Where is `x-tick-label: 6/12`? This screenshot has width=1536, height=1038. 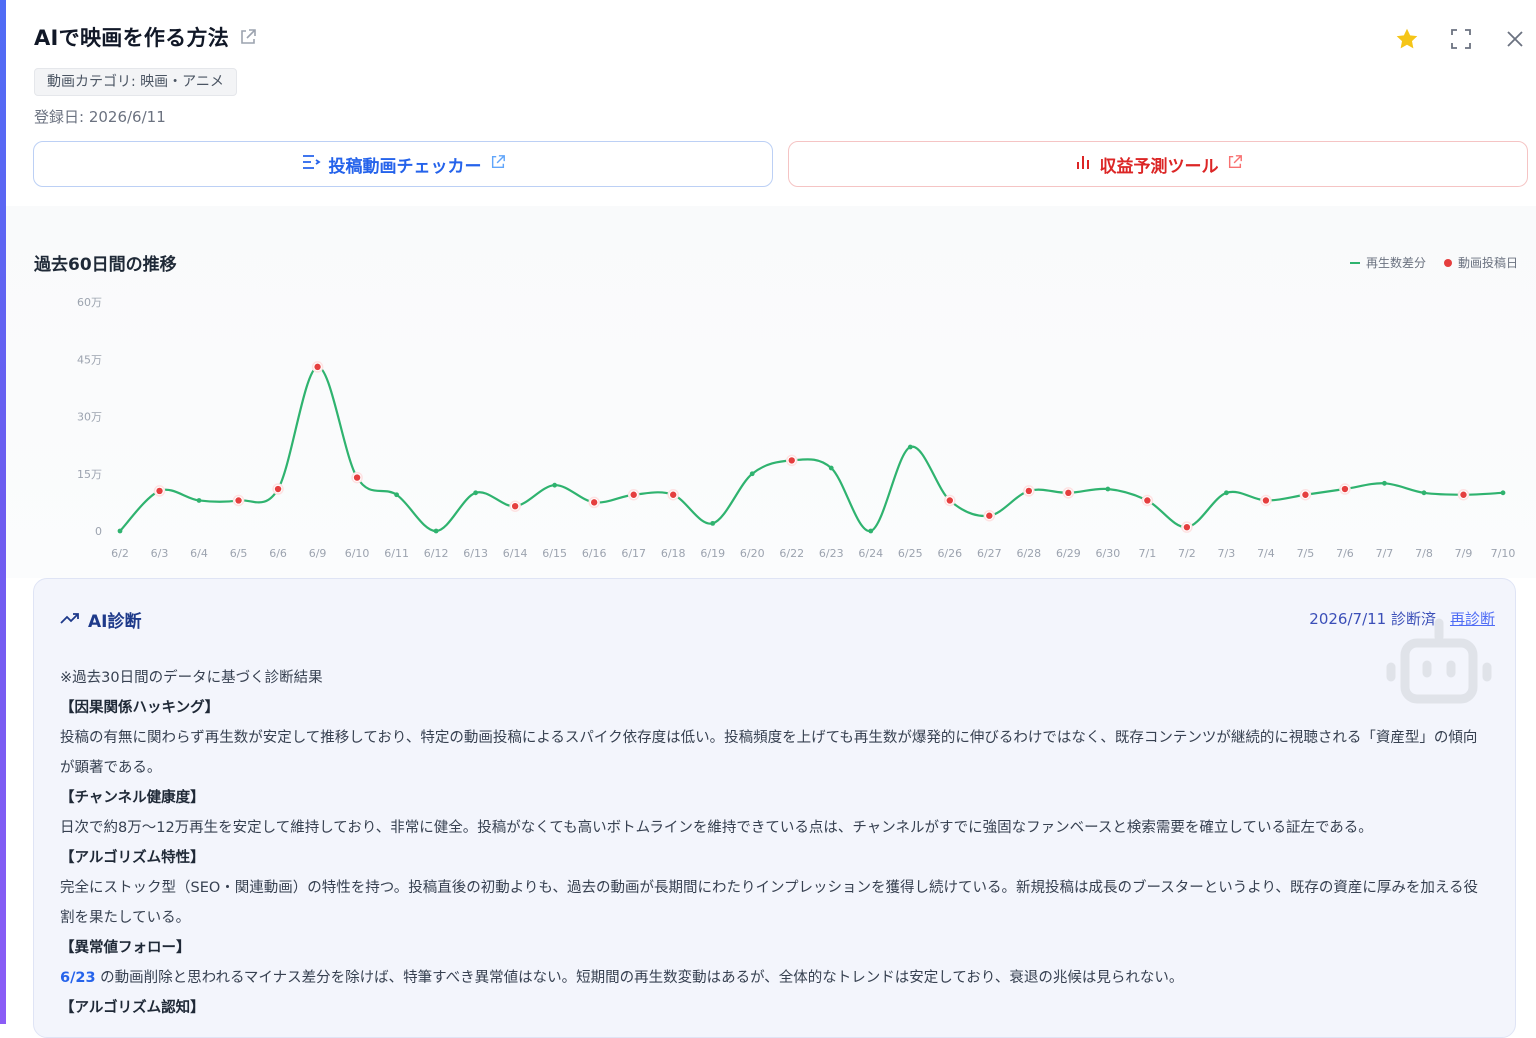 x-tick-label: 6/12 is located at coordinates (436, 553).